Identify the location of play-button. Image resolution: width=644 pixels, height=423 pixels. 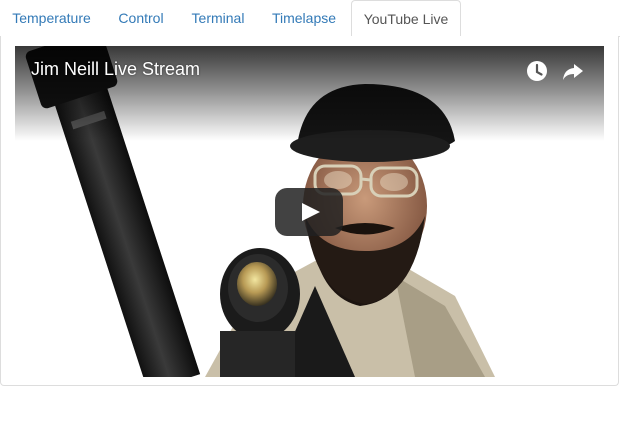
(309, 212).